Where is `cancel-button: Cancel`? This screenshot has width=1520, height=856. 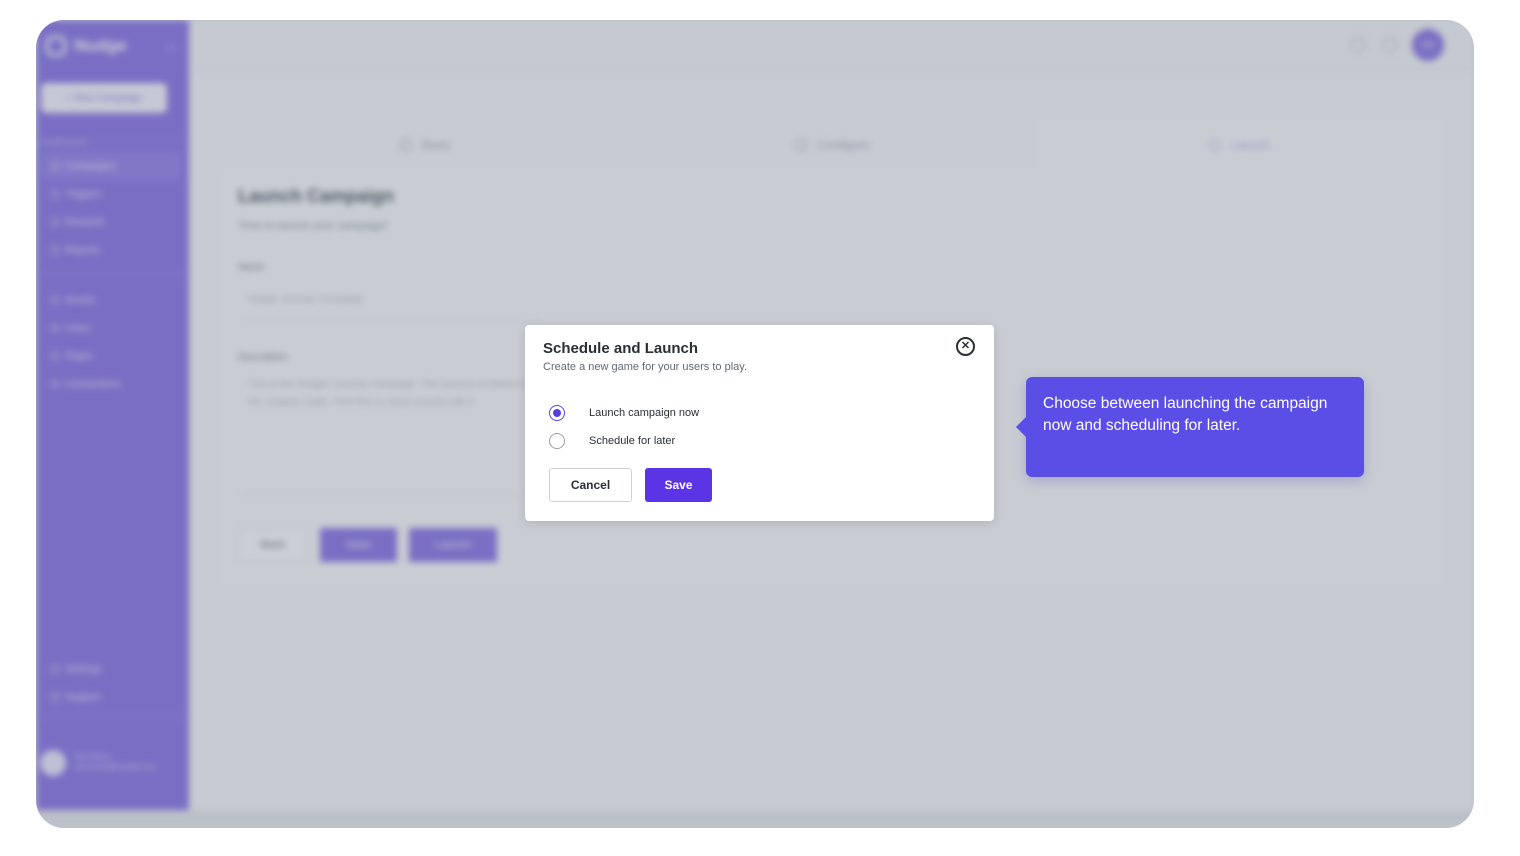
cancel-button: Cancel is located at coordinates (590, 485).